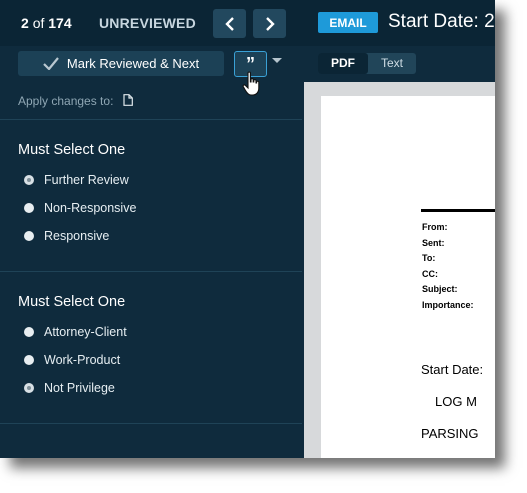 Image resolution: width=527 pixels, height=493 pixels. Describe the element at coordinates (348, 22) in the screenshot. I see `email-type-badge: EMAIL` at that location.